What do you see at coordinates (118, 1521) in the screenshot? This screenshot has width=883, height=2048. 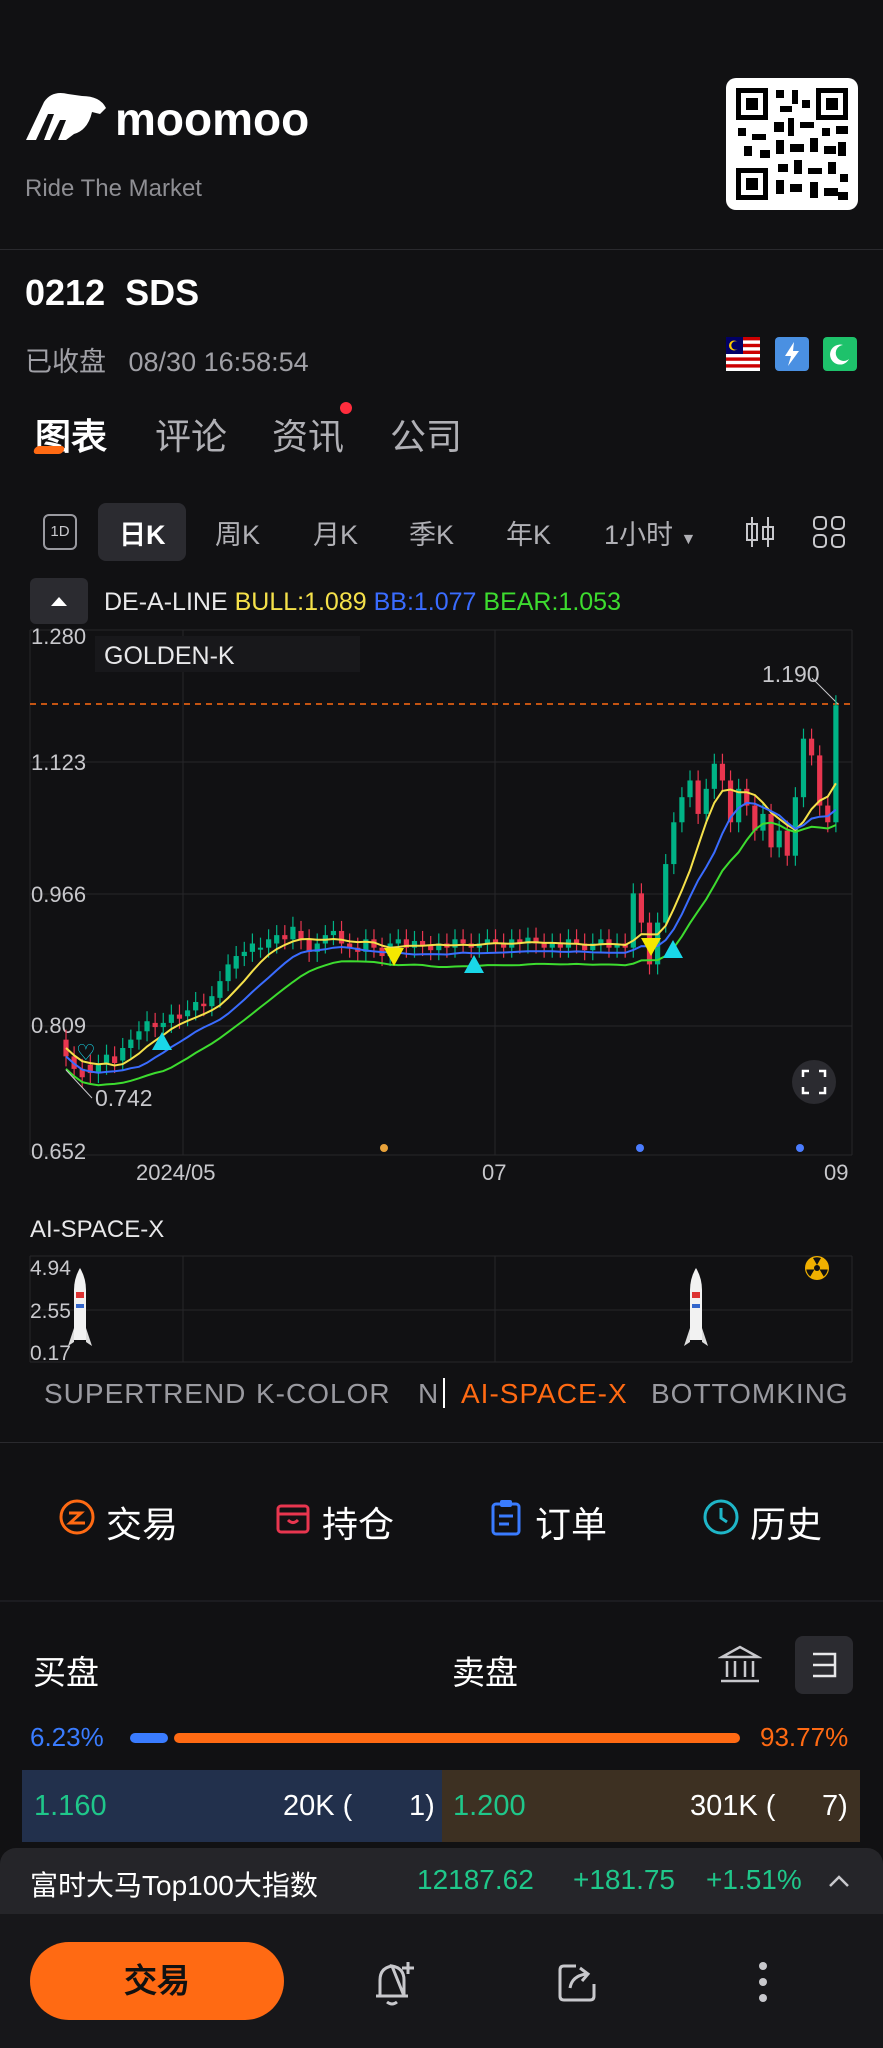 I see `action-trade: 交易` at bounding box center [118, 1521].